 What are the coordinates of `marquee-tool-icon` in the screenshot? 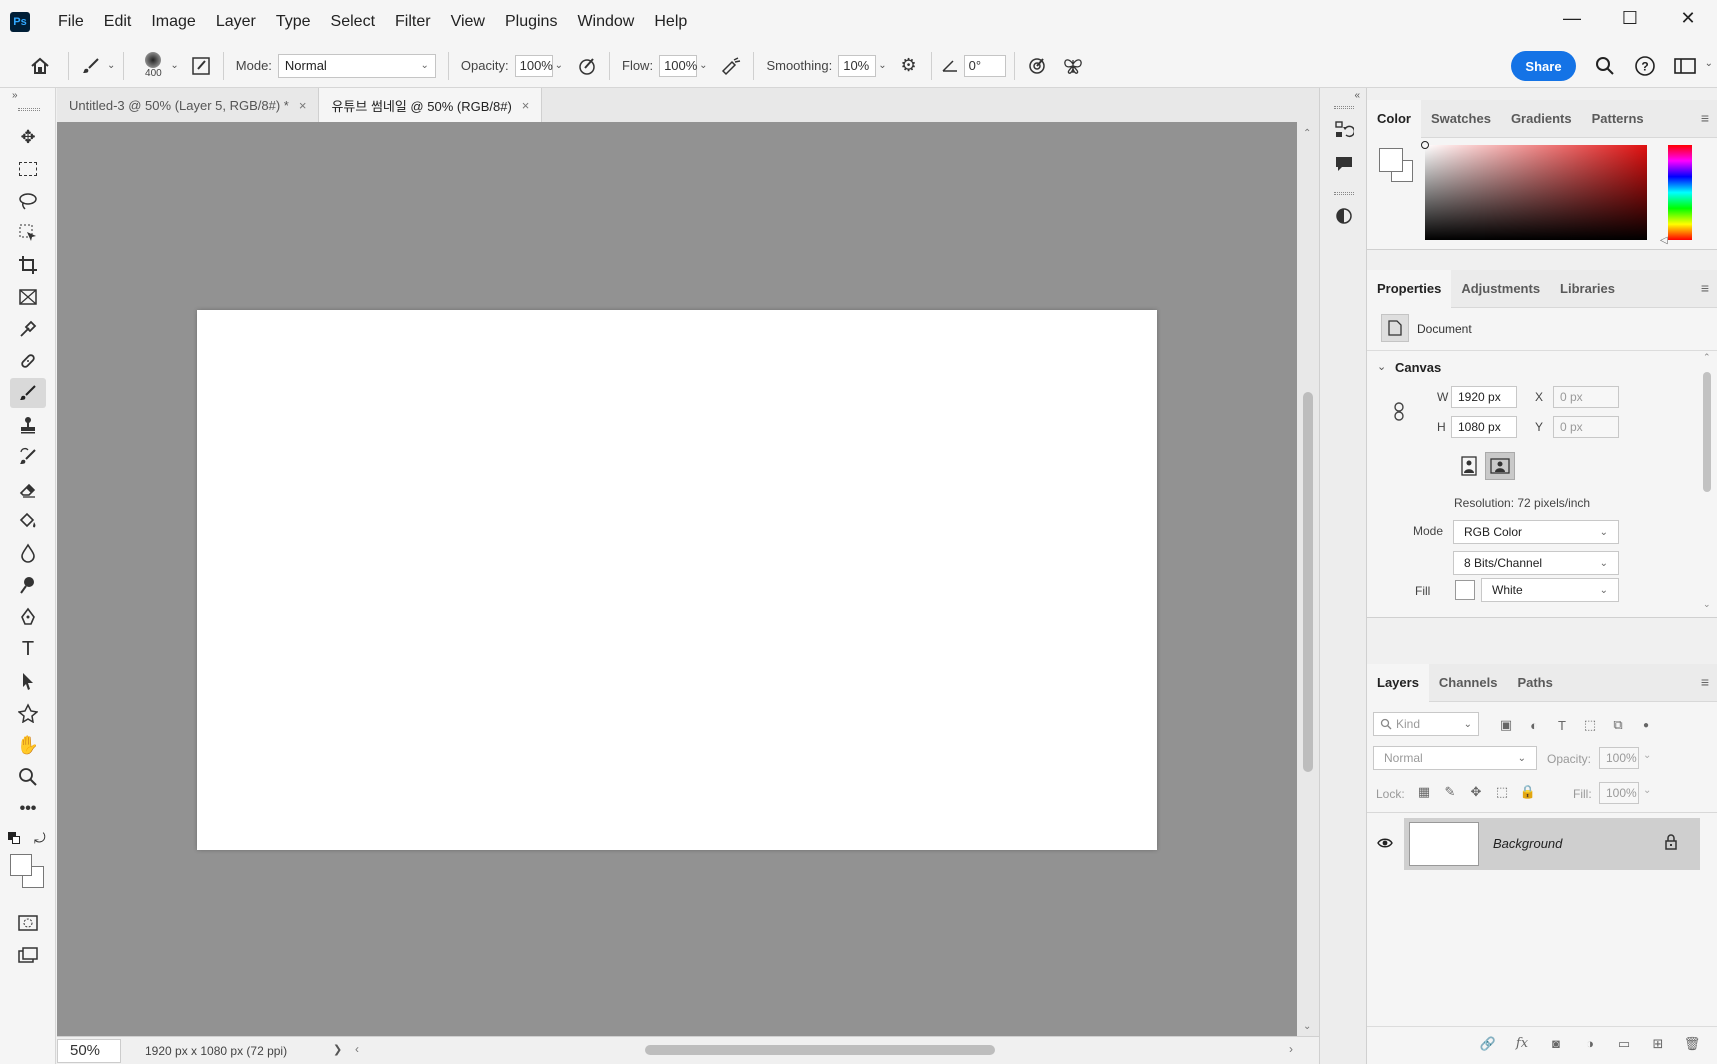 It's located at (28, 169).